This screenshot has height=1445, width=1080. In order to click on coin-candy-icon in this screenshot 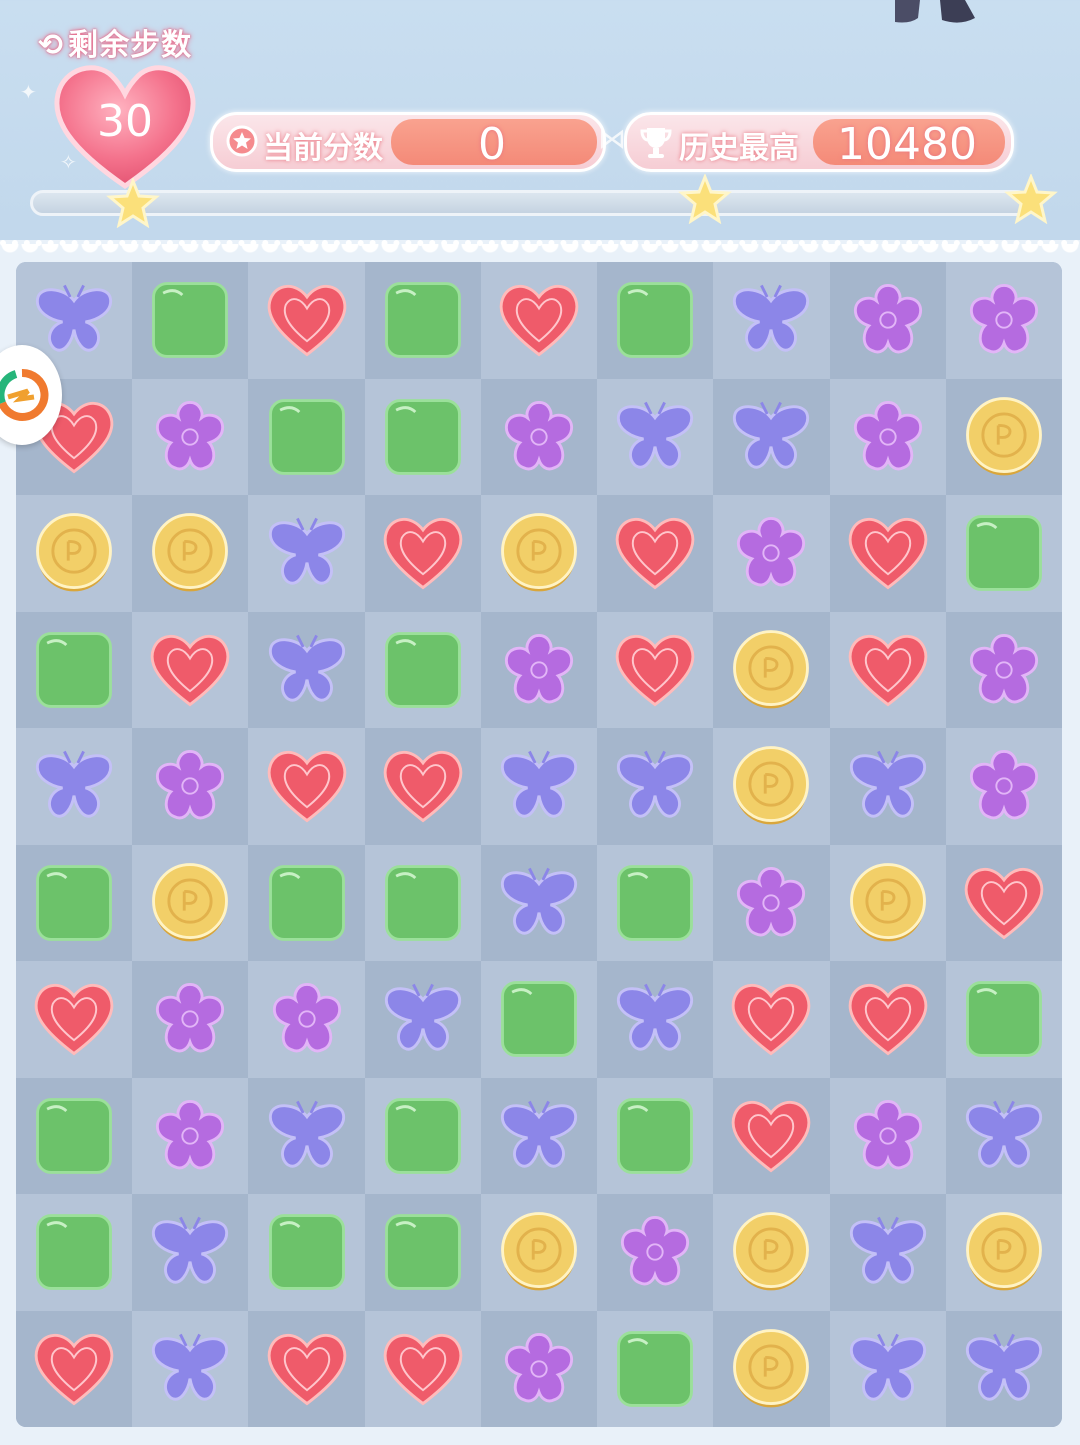, I will do `click(190, 552)`.